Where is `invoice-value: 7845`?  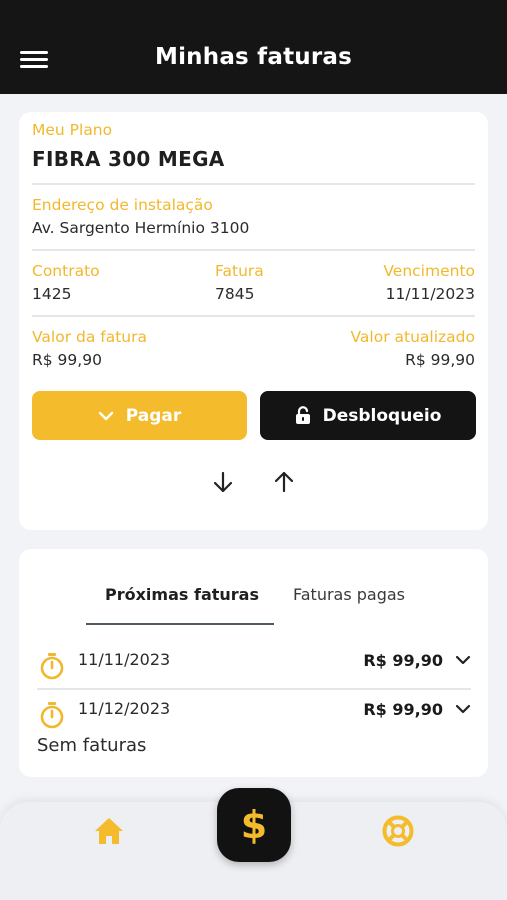 invoice-value: 7845 is located at coordinates (235, 294).